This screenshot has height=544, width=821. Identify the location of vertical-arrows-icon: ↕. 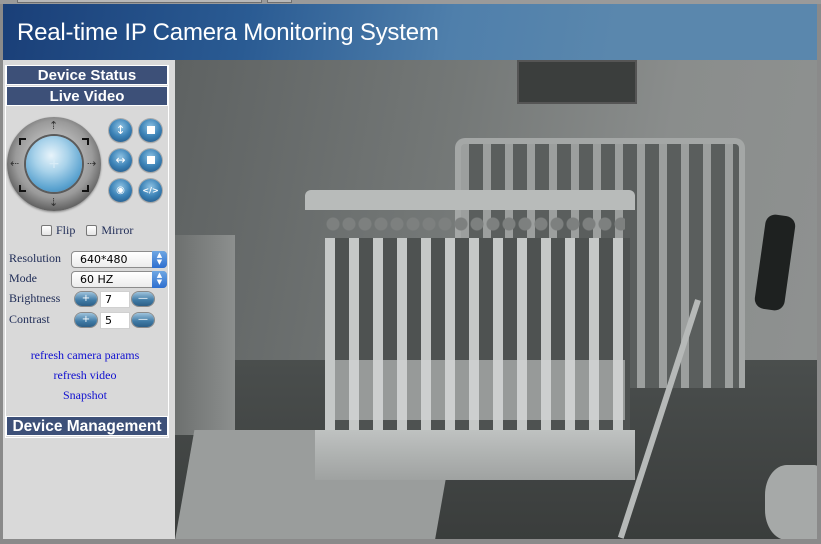
(120, 130).